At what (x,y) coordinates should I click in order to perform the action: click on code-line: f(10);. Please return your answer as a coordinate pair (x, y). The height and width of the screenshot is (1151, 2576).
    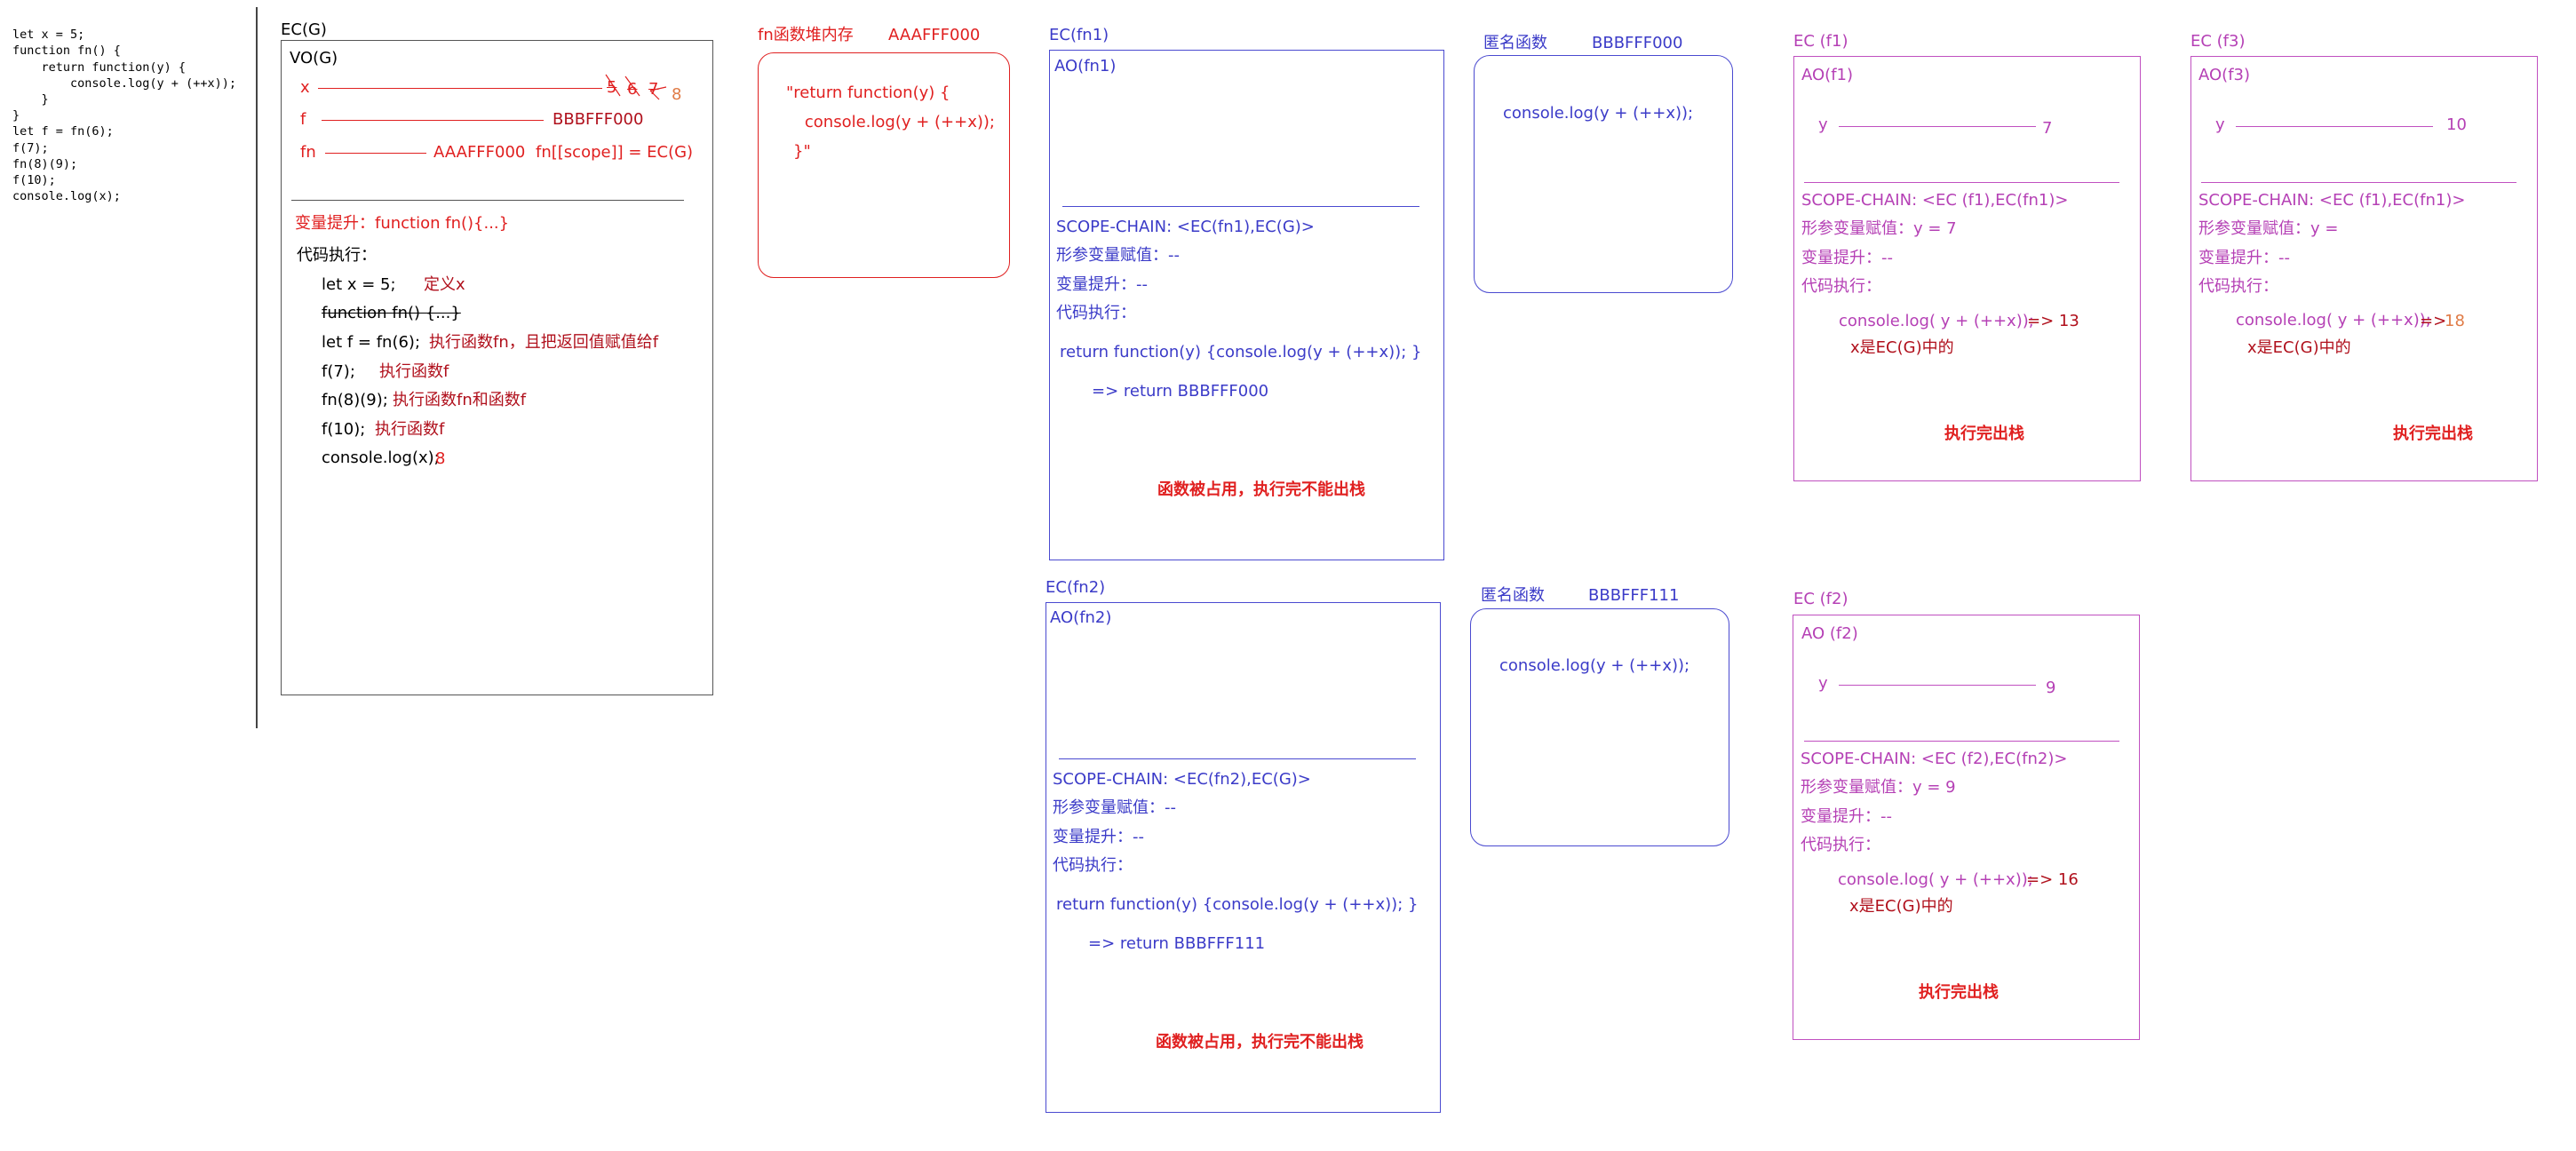
    Looking at the image, I should click on (34, 181).